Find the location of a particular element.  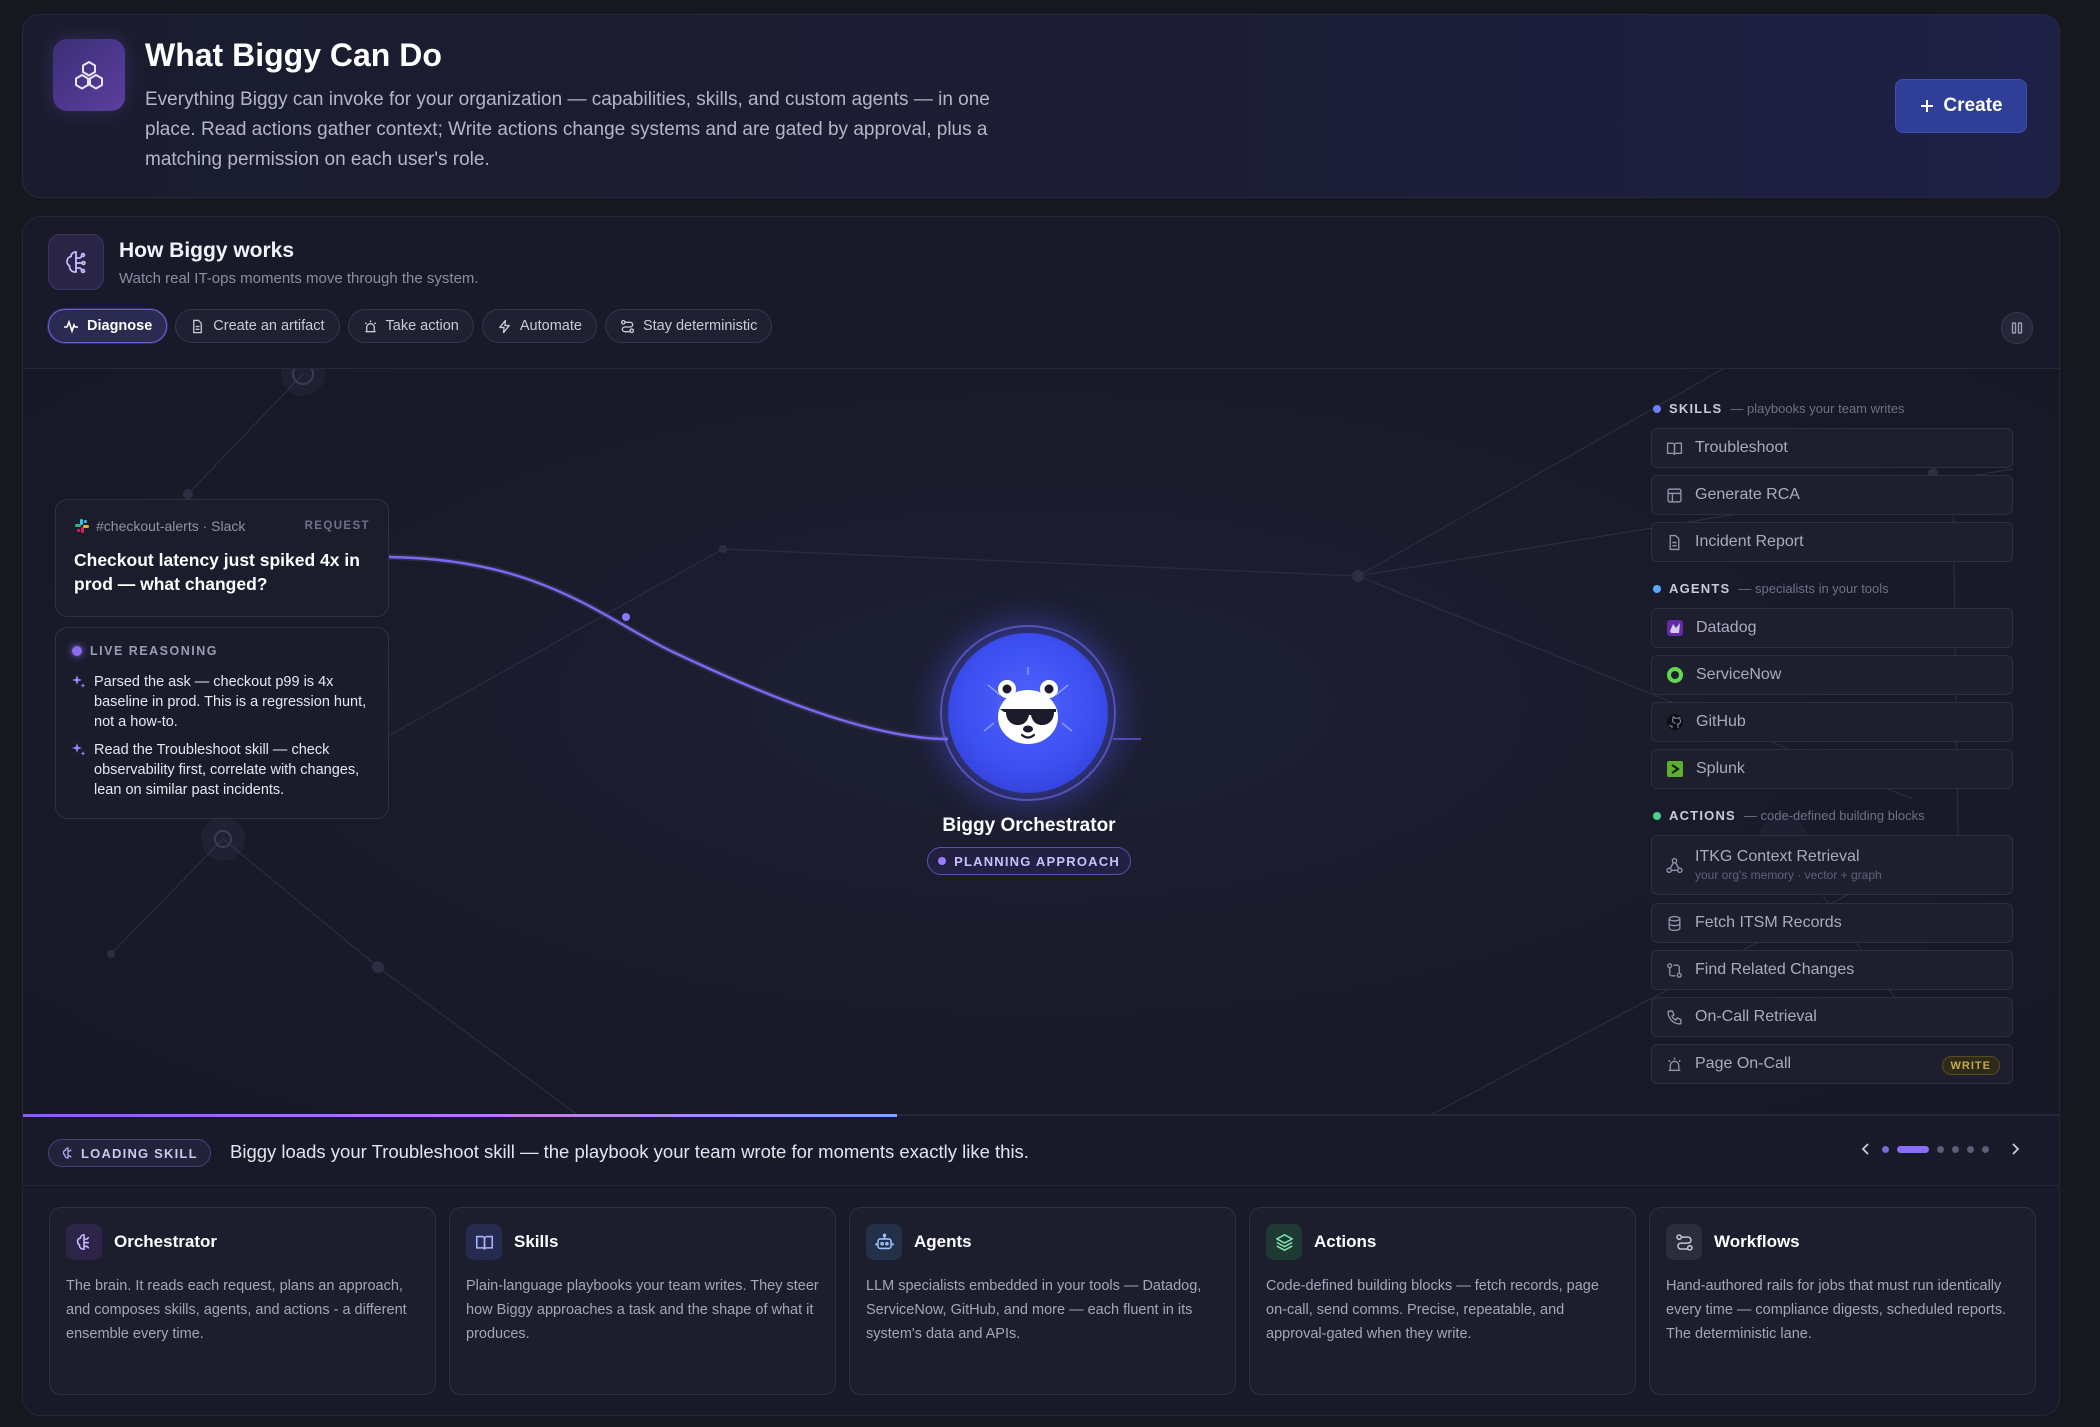

action-on-call-retrieval: On-Call Retrieval is located at coordinates (1832, 1017).